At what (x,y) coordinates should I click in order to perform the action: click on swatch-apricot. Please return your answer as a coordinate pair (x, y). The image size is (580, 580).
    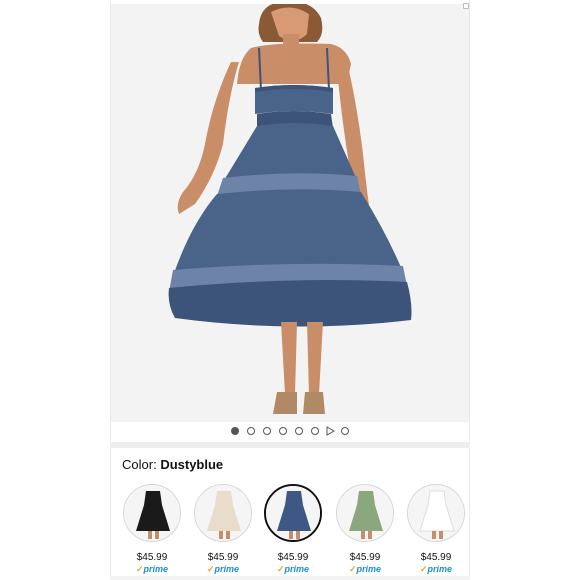
    Looking at the image, I should click on (223, 513).